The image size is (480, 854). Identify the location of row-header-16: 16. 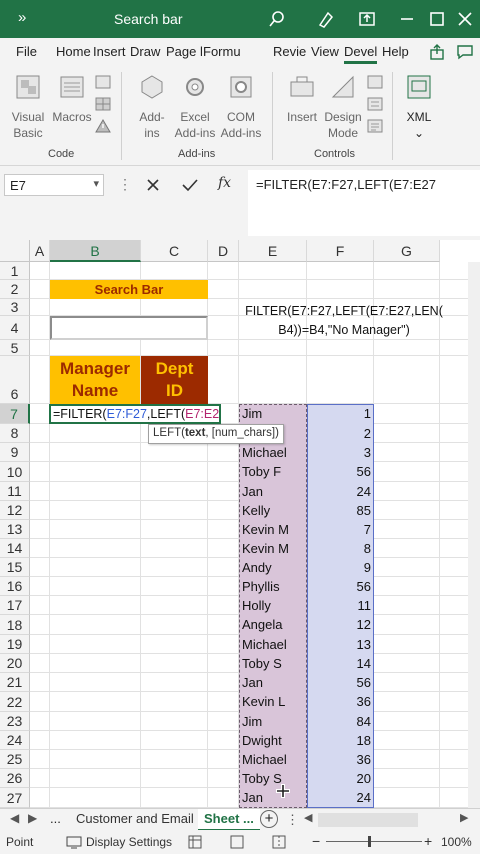
(15, 586).